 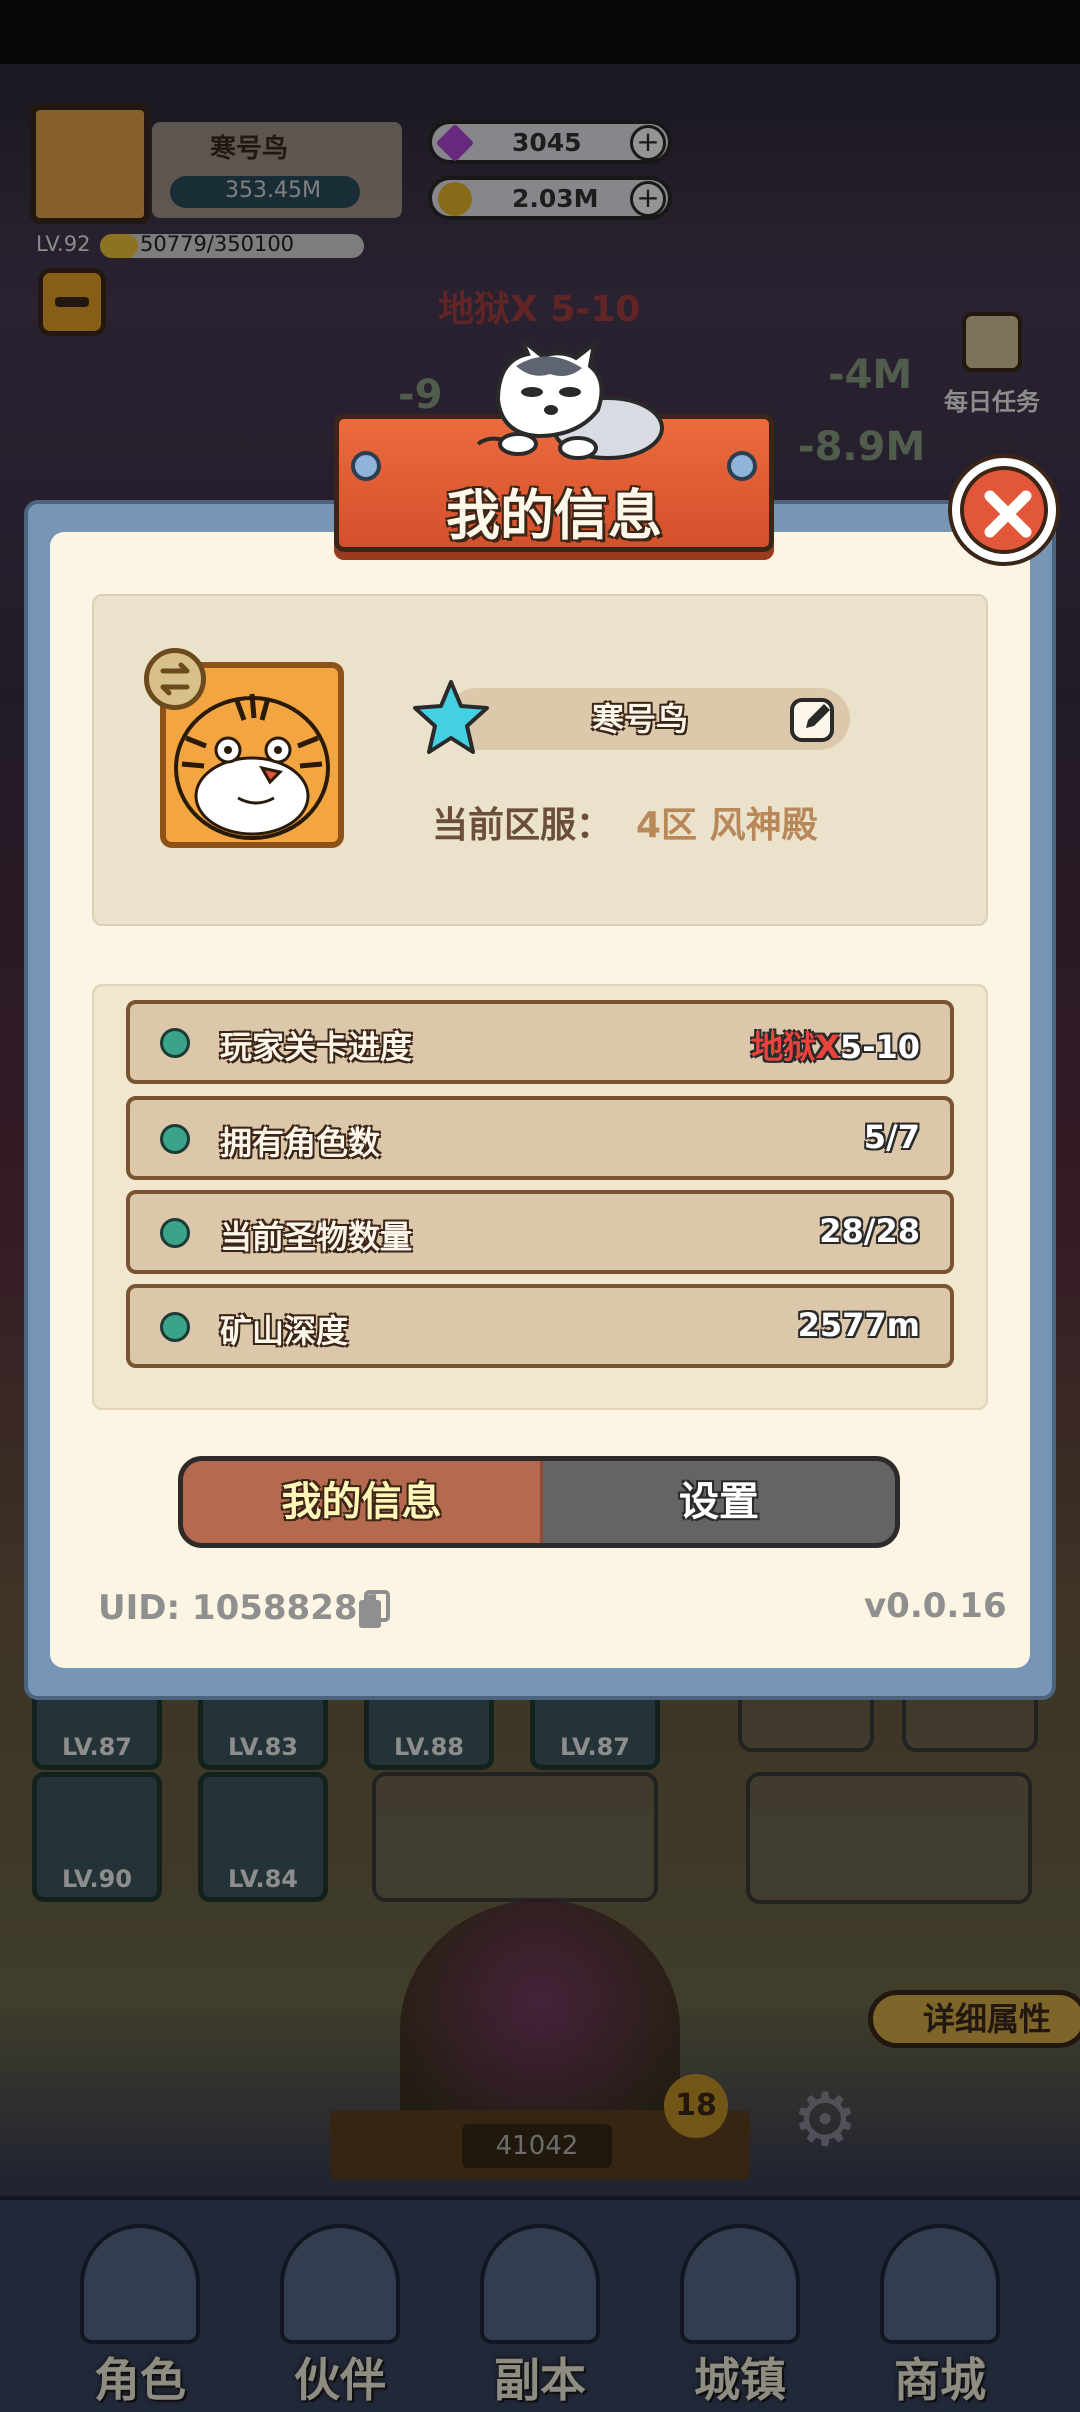 I want to click on dialog-tab-group: 我的信息 设置, so click(x=539, y=1502).